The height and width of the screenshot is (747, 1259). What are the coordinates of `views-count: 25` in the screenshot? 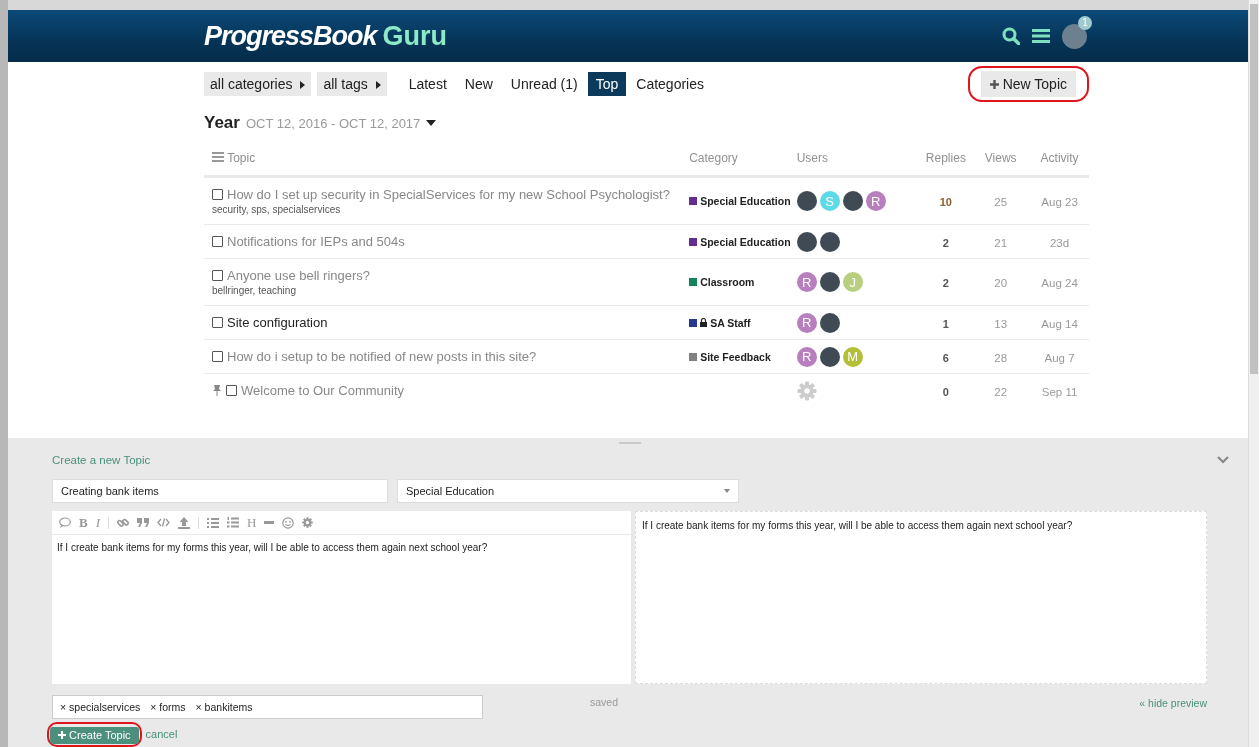 It's located at (1001, 202).